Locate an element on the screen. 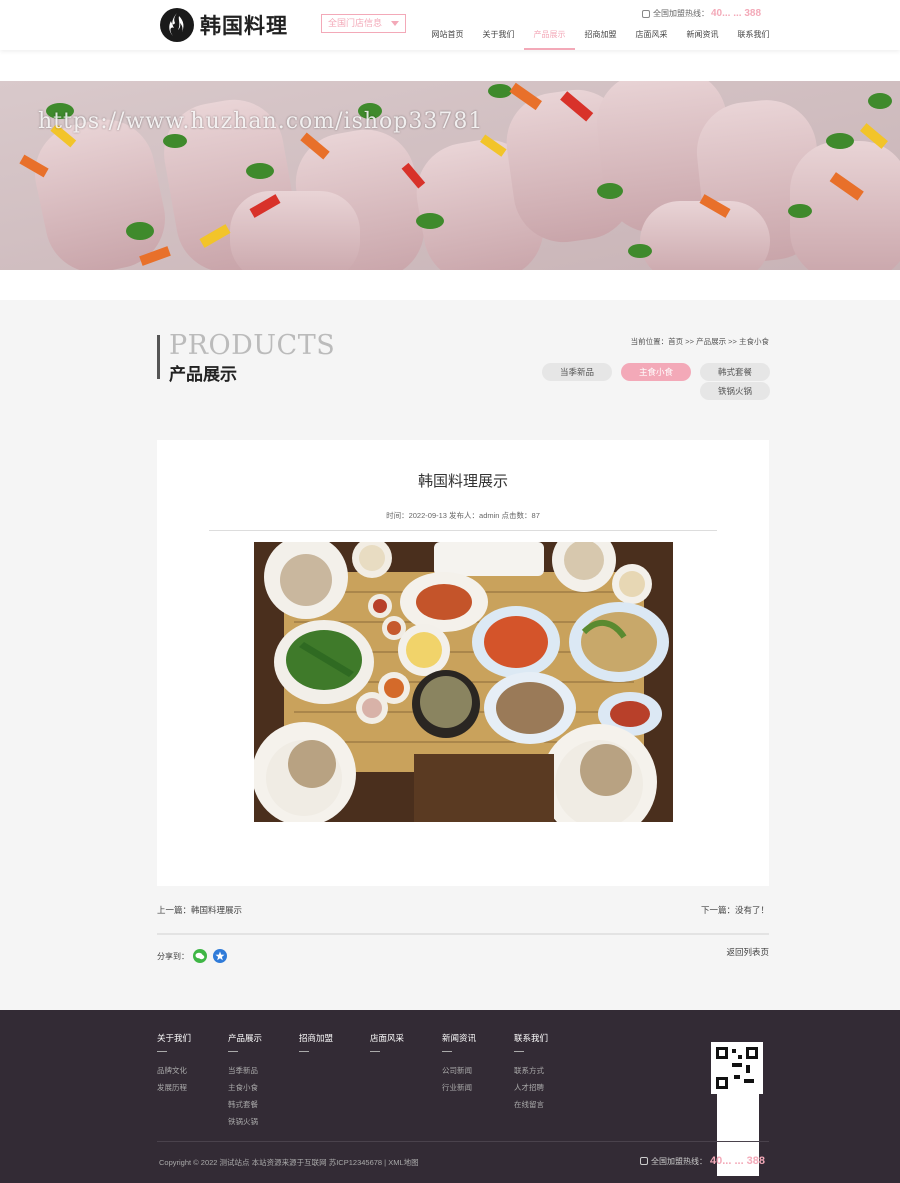 The width and height of the screenshot is (900, 1183). back-to-list-link: 返回列表页 is located at coordinates (747, 952).